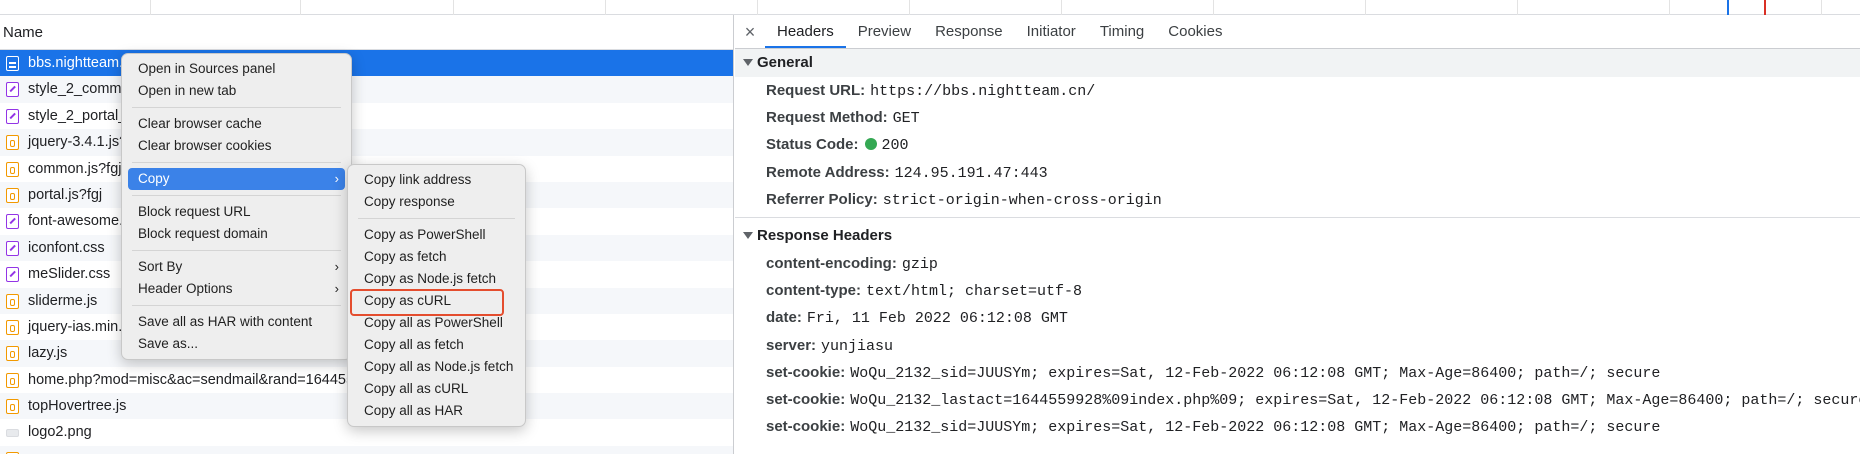 Image resolution: width=1860 pixels, height=454 pixels. What do you see at coordinates (857, 346) in the screenshot?
I see `header-value: yunjiasu` at bounding box center [857, 346].